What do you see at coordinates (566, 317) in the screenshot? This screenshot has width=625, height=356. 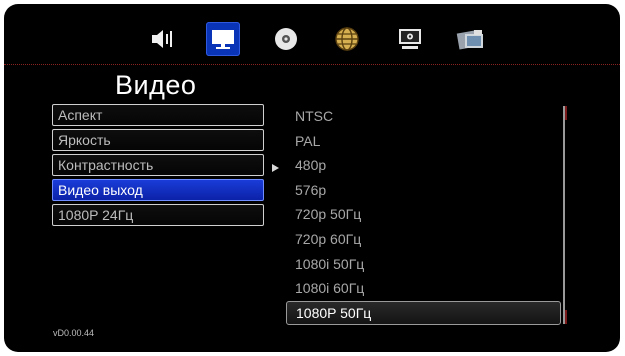 I see `scrollbar-bottom-cap` at bounding box center [566, 317].